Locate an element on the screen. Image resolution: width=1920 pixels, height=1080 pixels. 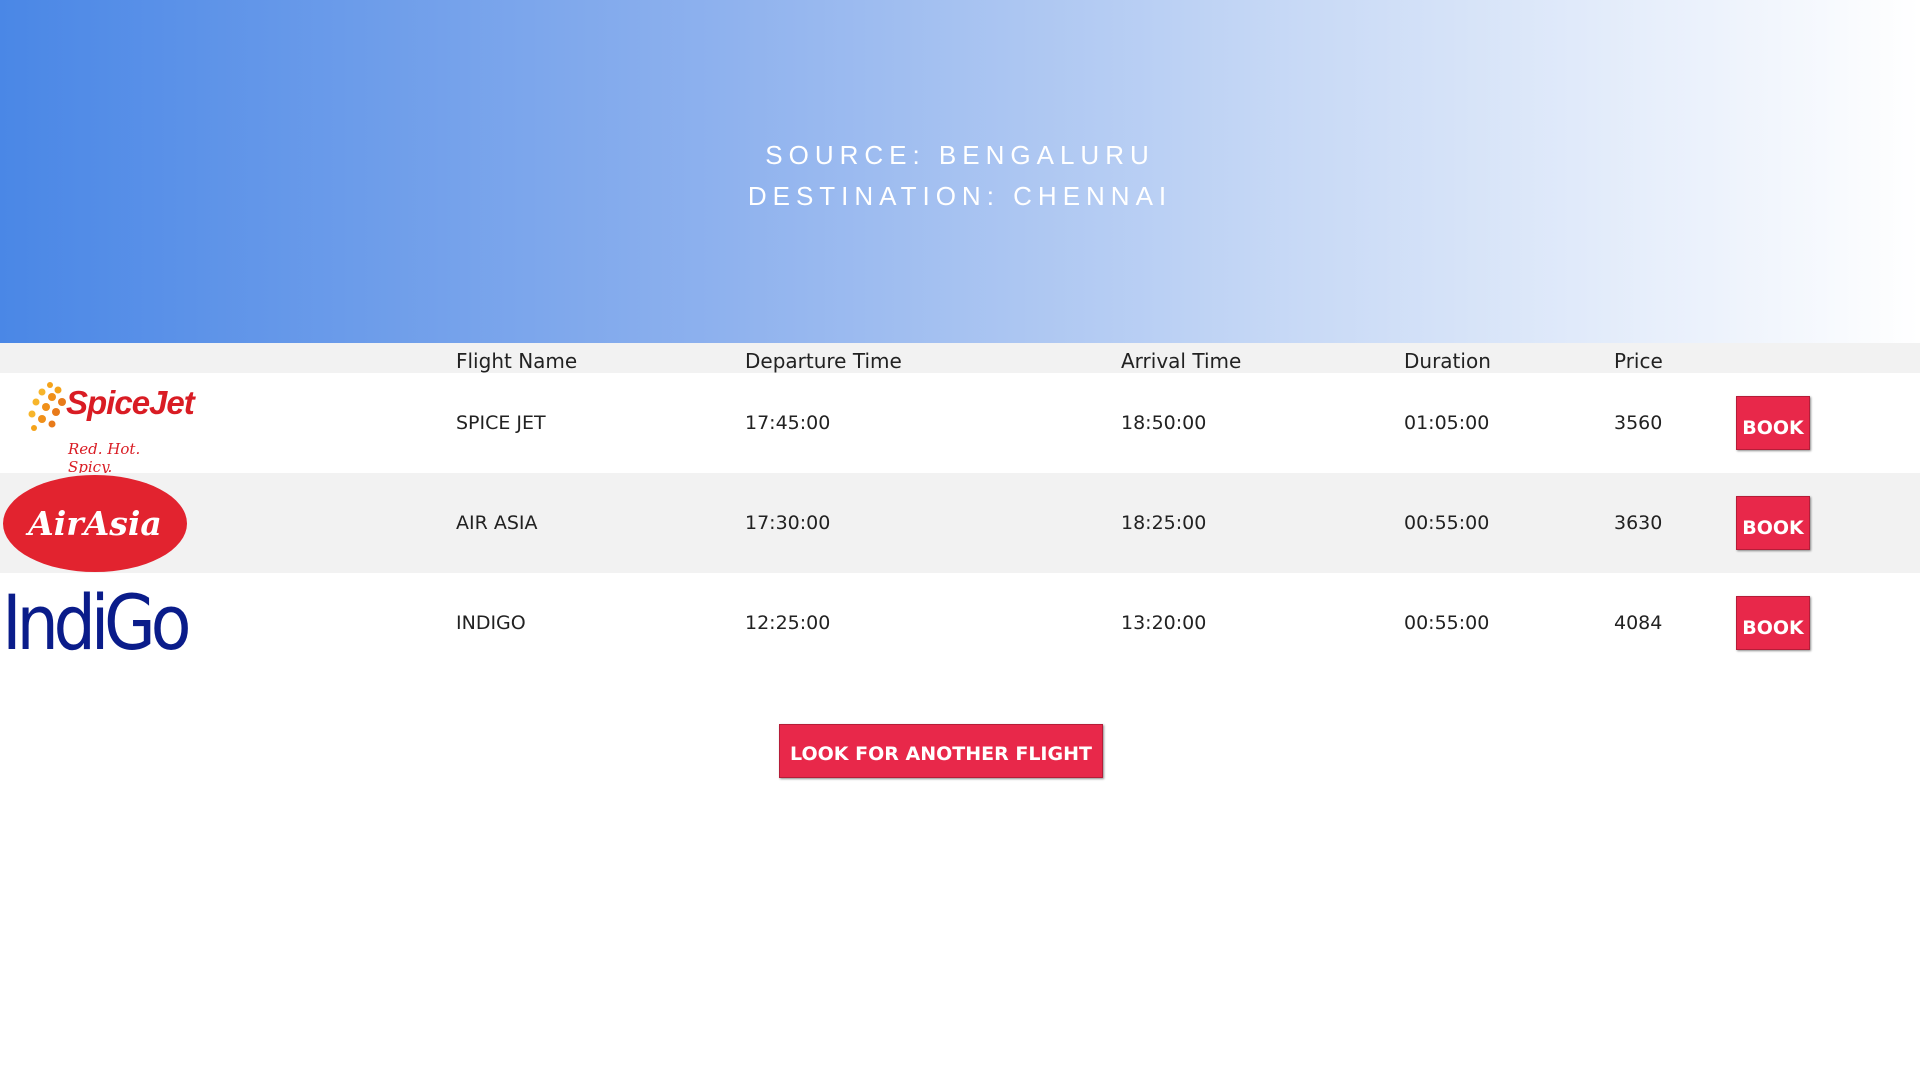
flight-name: SPICE JET is located at coordinates (600, 423).